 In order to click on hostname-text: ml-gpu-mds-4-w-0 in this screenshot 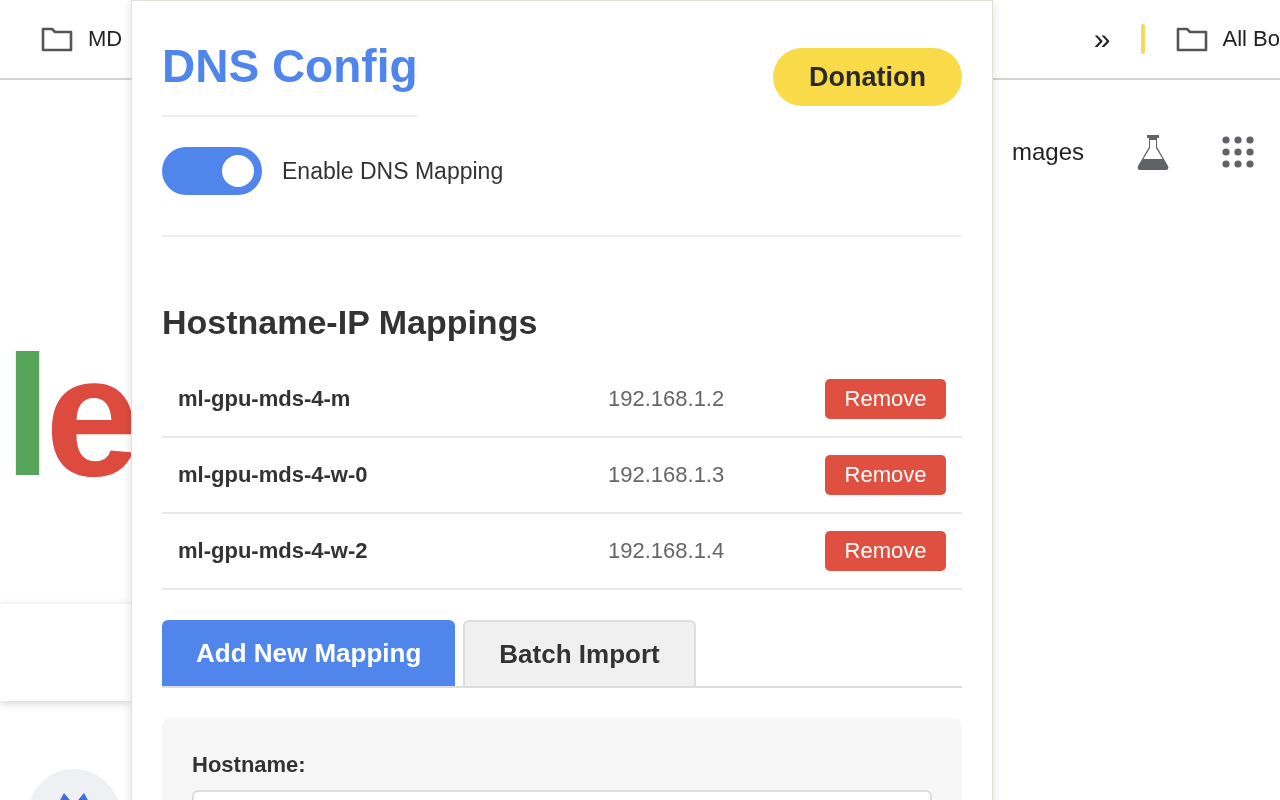, I will do `click(273, 475)`.